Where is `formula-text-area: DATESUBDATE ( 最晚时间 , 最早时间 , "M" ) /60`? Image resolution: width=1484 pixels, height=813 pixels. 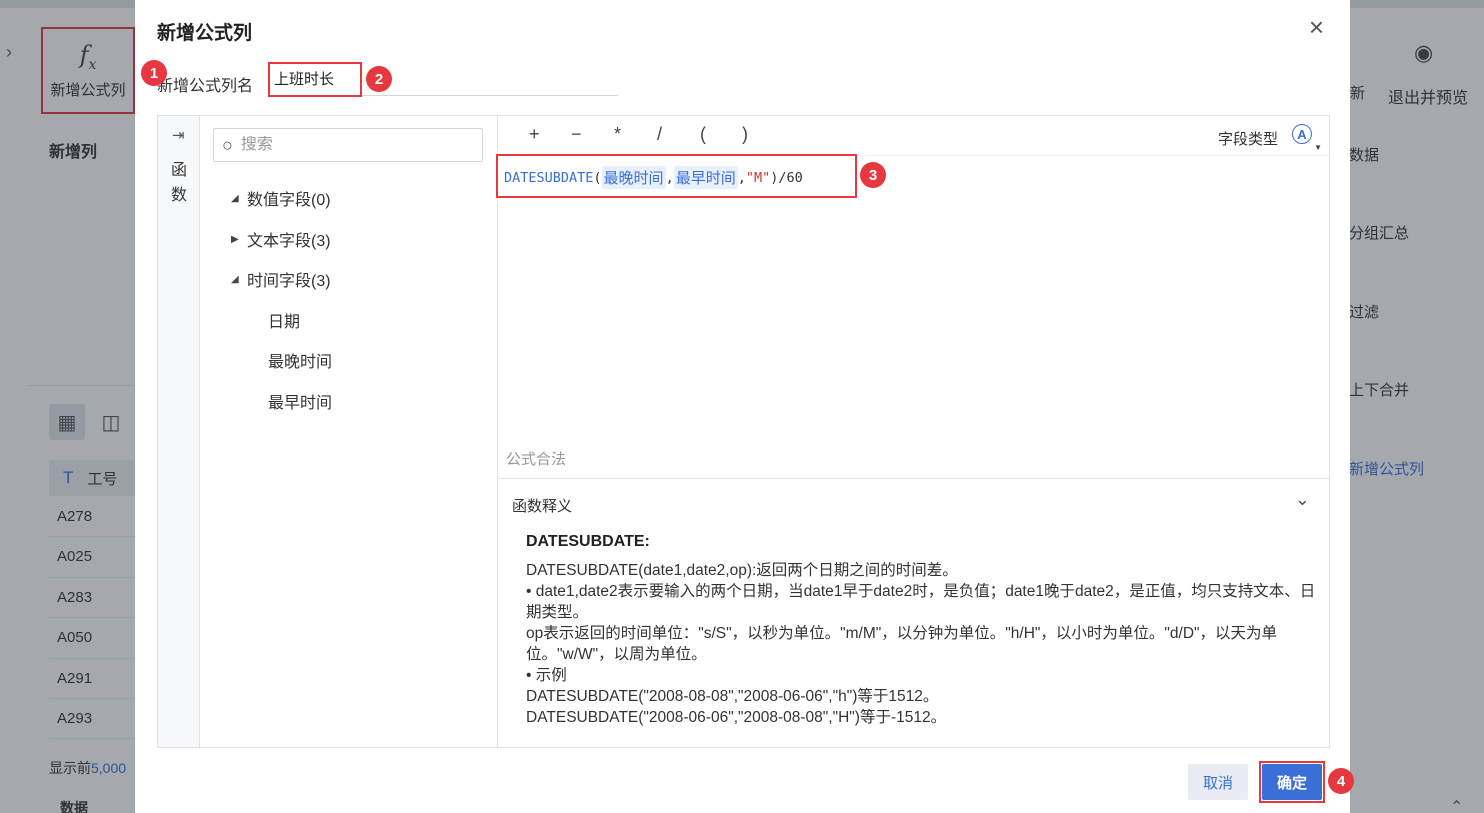 formula-text-area: DATESUBDATE ( 最晚时间 , 最早时间 , "M" ) /60 is located at coordinates (653, 177).